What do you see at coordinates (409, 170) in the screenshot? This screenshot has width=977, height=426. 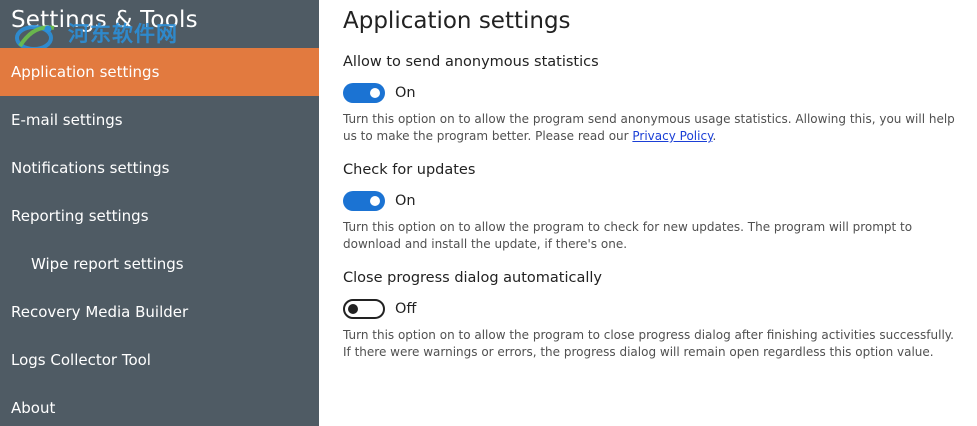 I see `setting-label: Check for updates` at bounding box center [409, 170].